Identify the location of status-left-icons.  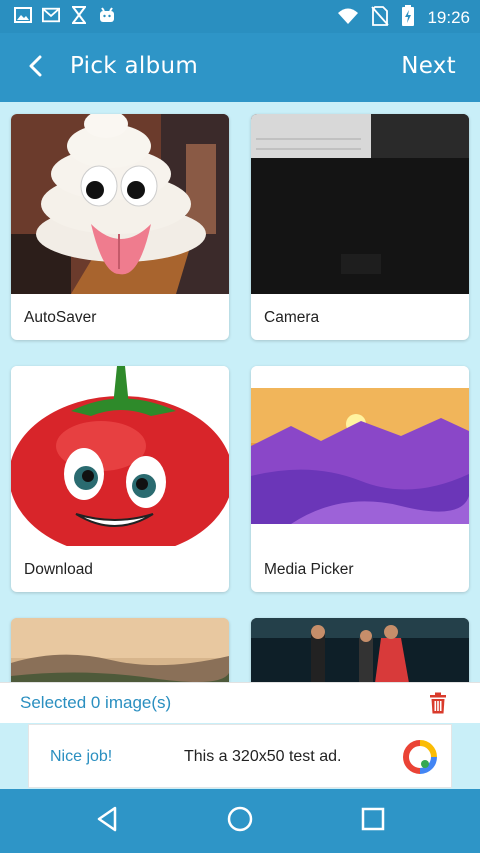
(65, 15).